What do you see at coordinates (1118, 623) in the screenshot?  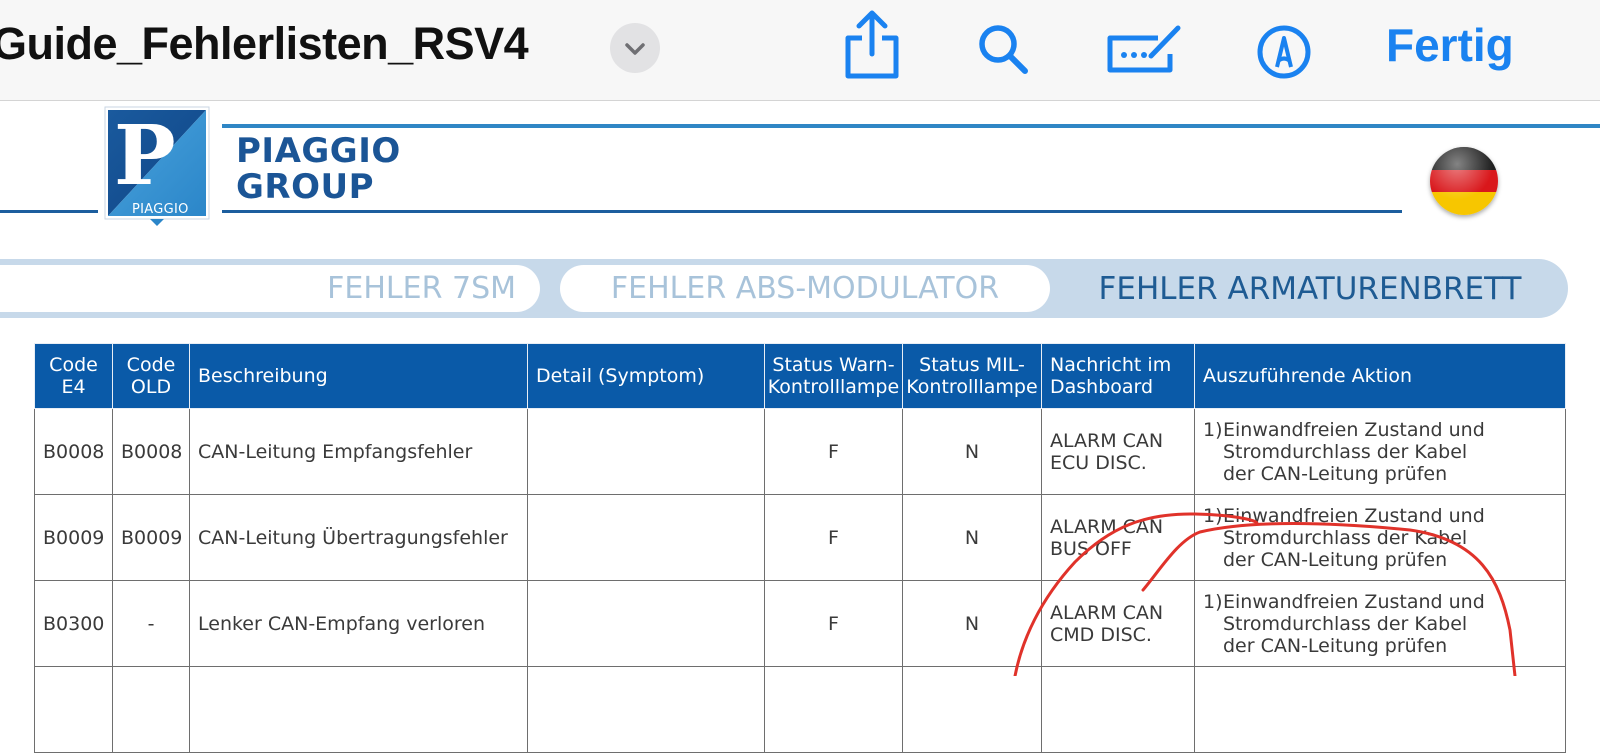 I see `cell-nachricht: ALARM CAN CMD DISC.` at bounding box center [1118, 623].